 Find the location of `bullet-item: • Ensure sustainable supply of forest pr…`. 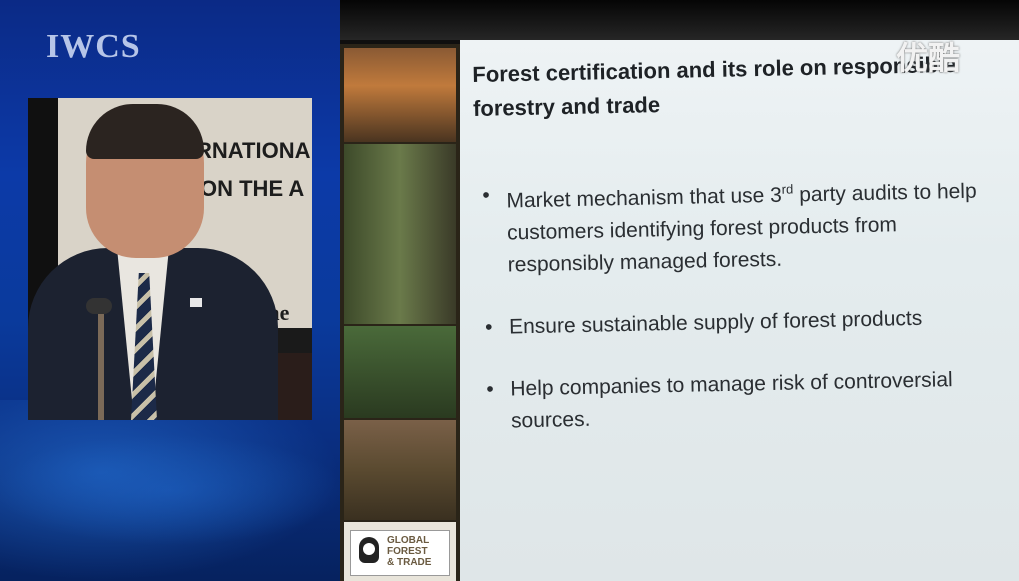

bullet-item: • Ensure sustainable supply of forest pr… is located at coordinates (745, 322).